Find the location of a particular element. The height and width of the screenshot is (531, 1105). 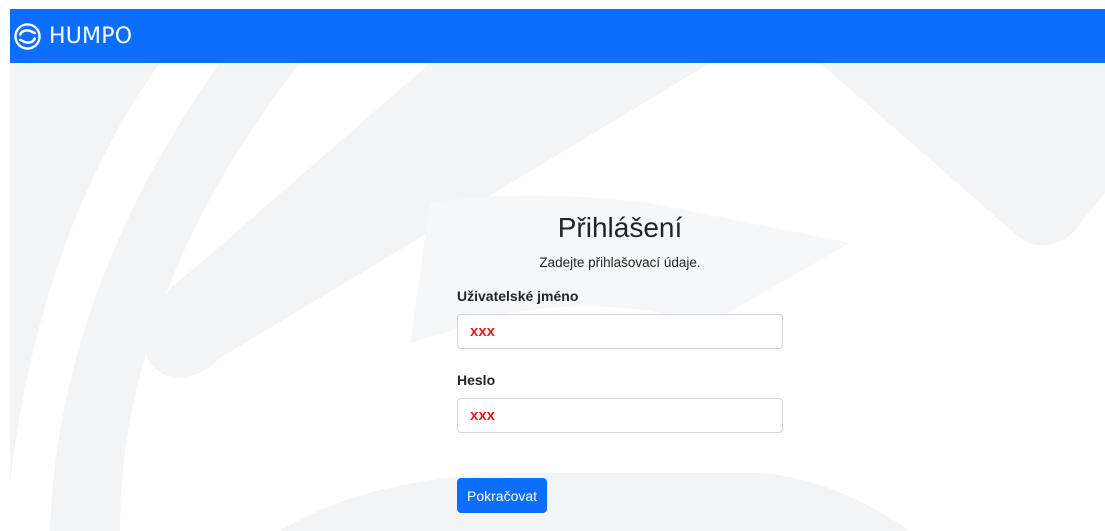

password-input is located at coordinates (620, 415).